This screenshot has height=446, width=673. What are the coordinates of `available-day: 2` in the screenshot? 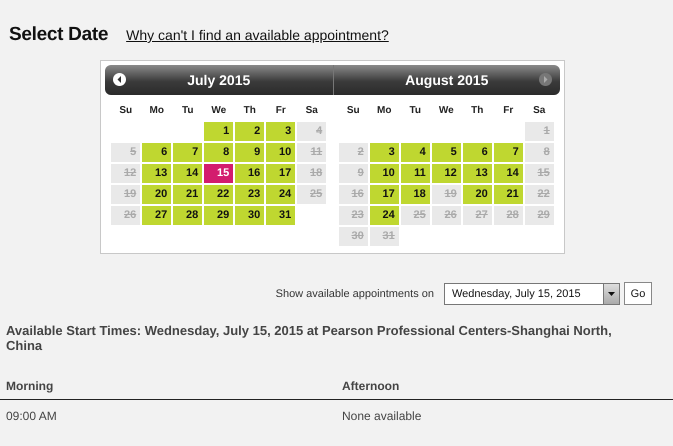 It's located at (249, 131).